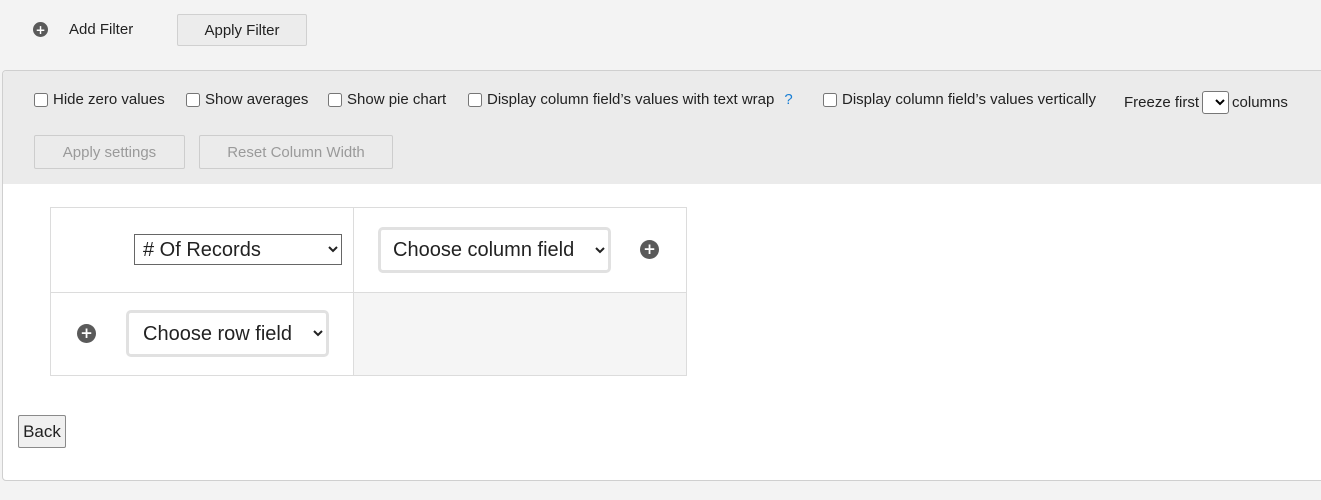 This screenshot has height=500, width=1321. I want to click on add-filter-link: Add Filter, so click(101, 29).